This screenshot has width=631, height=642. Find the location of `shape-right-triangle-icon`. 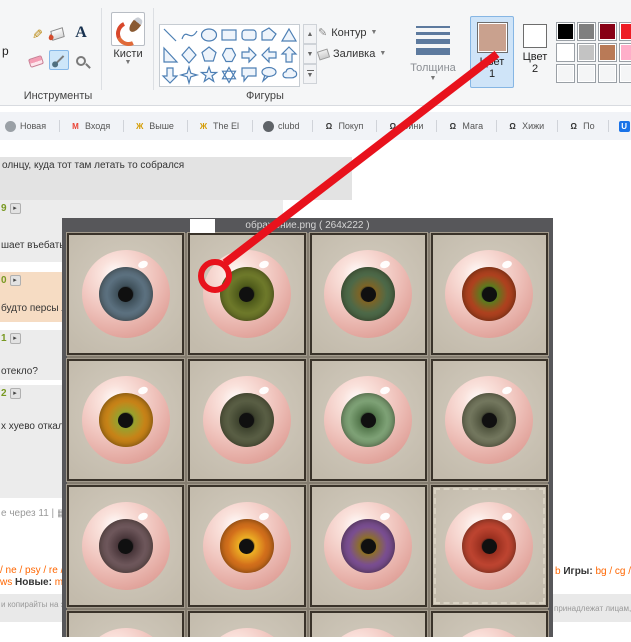

shape-right-triangle-icon is located at coordinates (171, 54).